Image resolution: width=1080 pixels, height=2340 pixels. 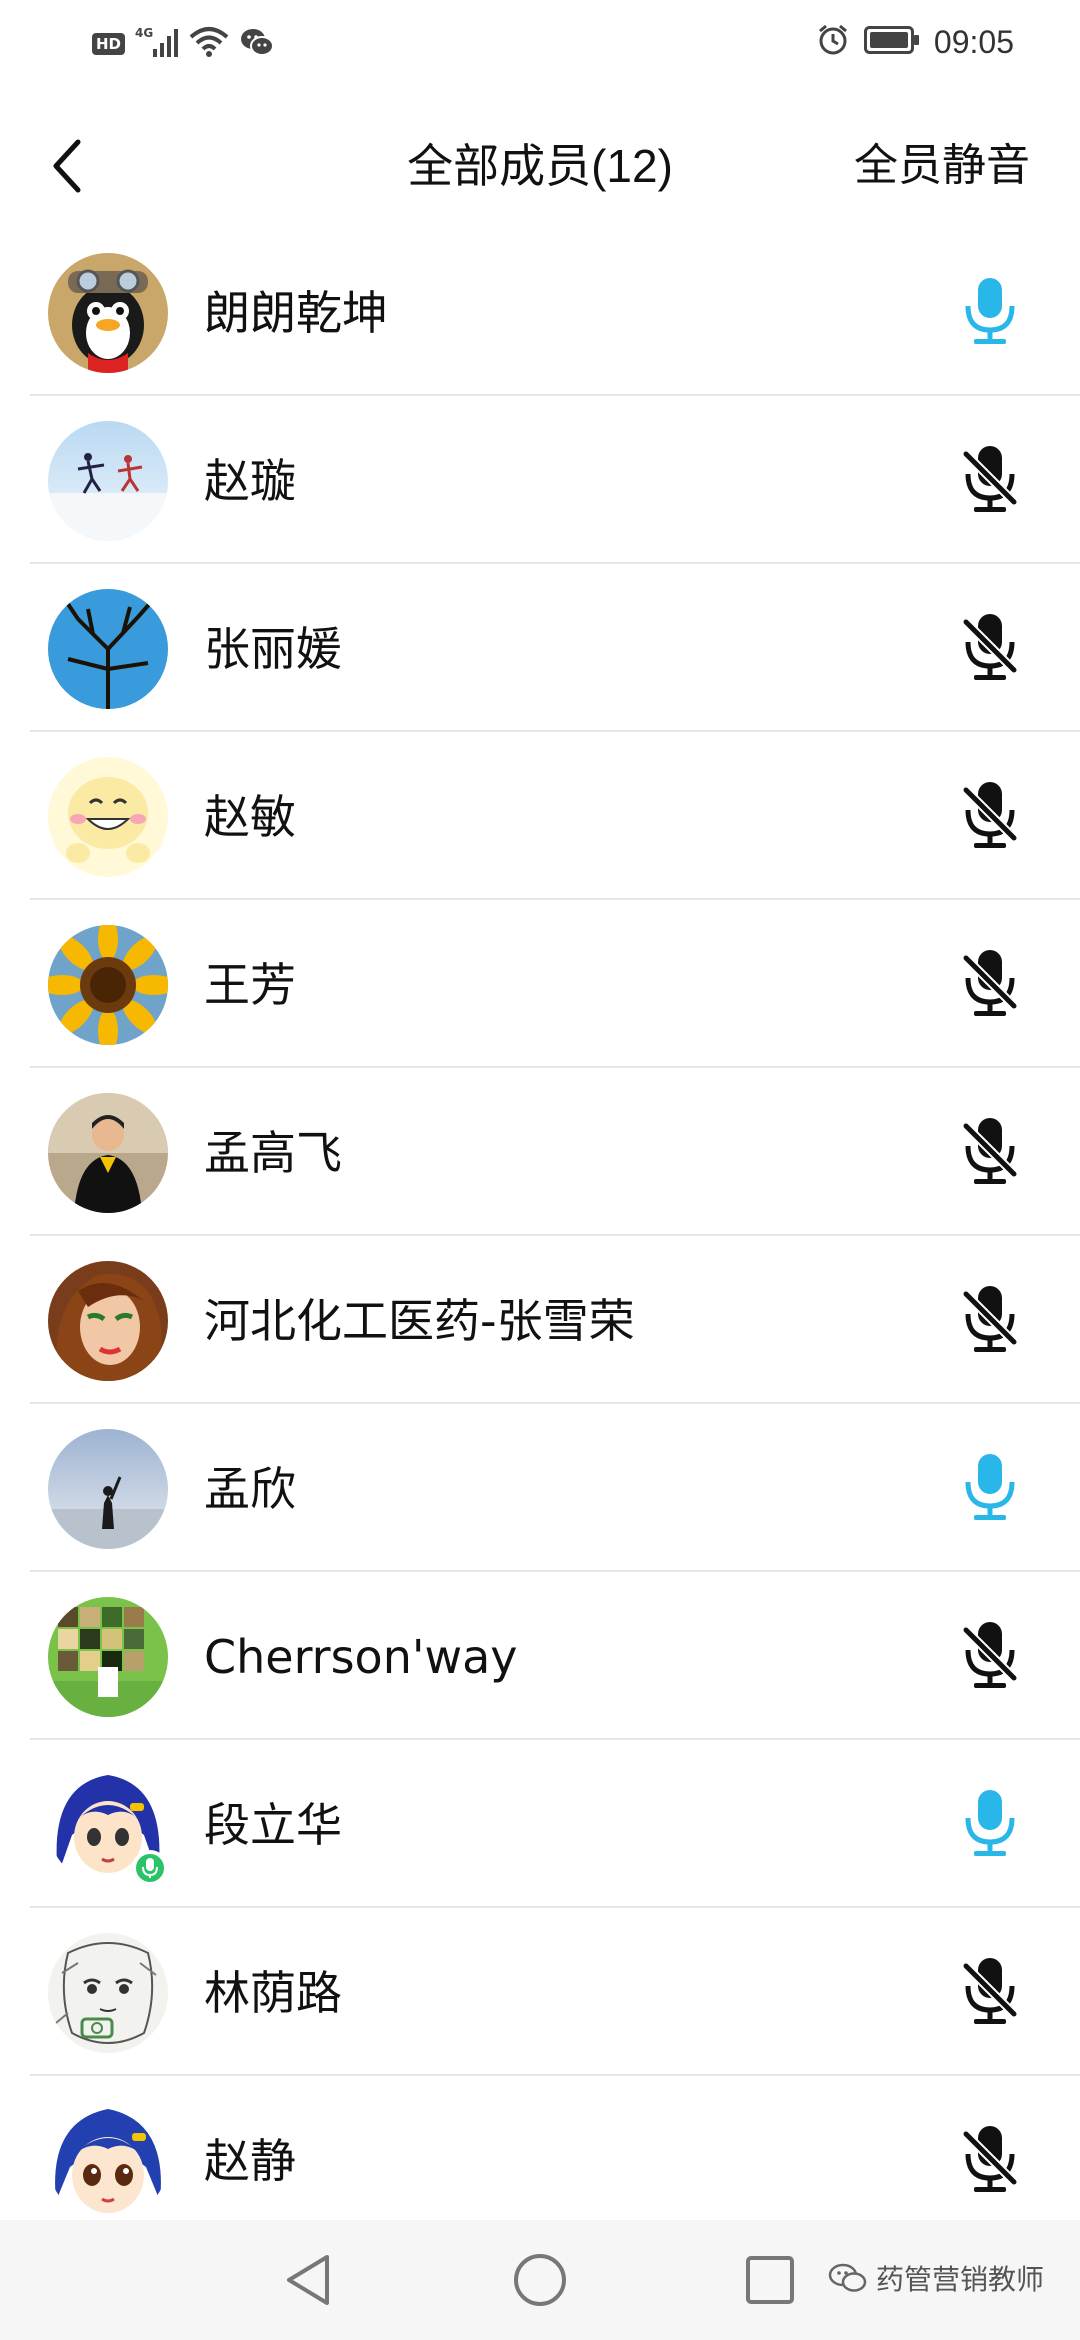 I want to click on member-row: 孟高飞, so click(x=540, y=1152).